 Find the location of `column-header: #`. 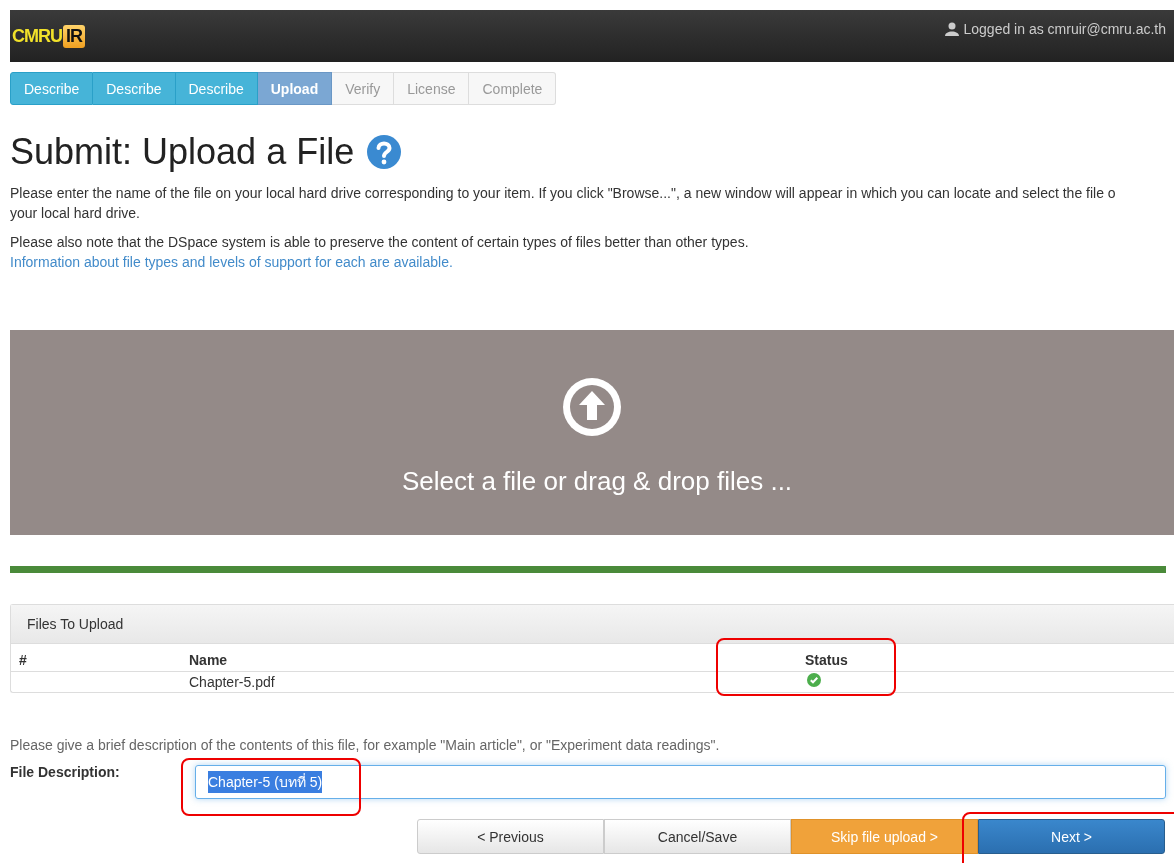

column-header: # is located at coordinates (89, 658).